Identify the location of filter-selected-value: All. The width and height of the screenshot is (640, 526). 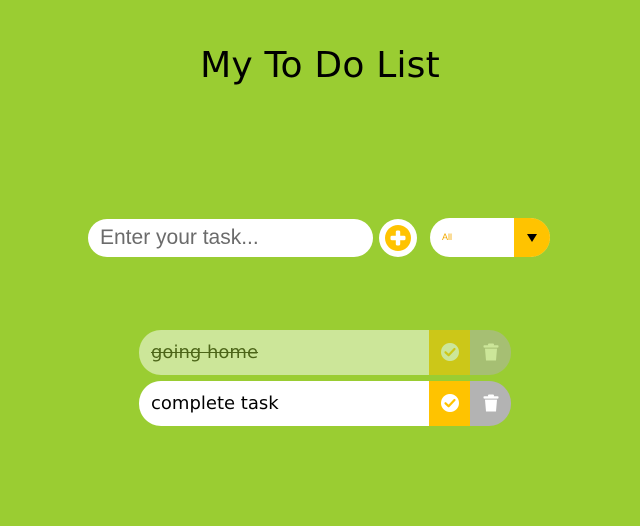
(447, 237).